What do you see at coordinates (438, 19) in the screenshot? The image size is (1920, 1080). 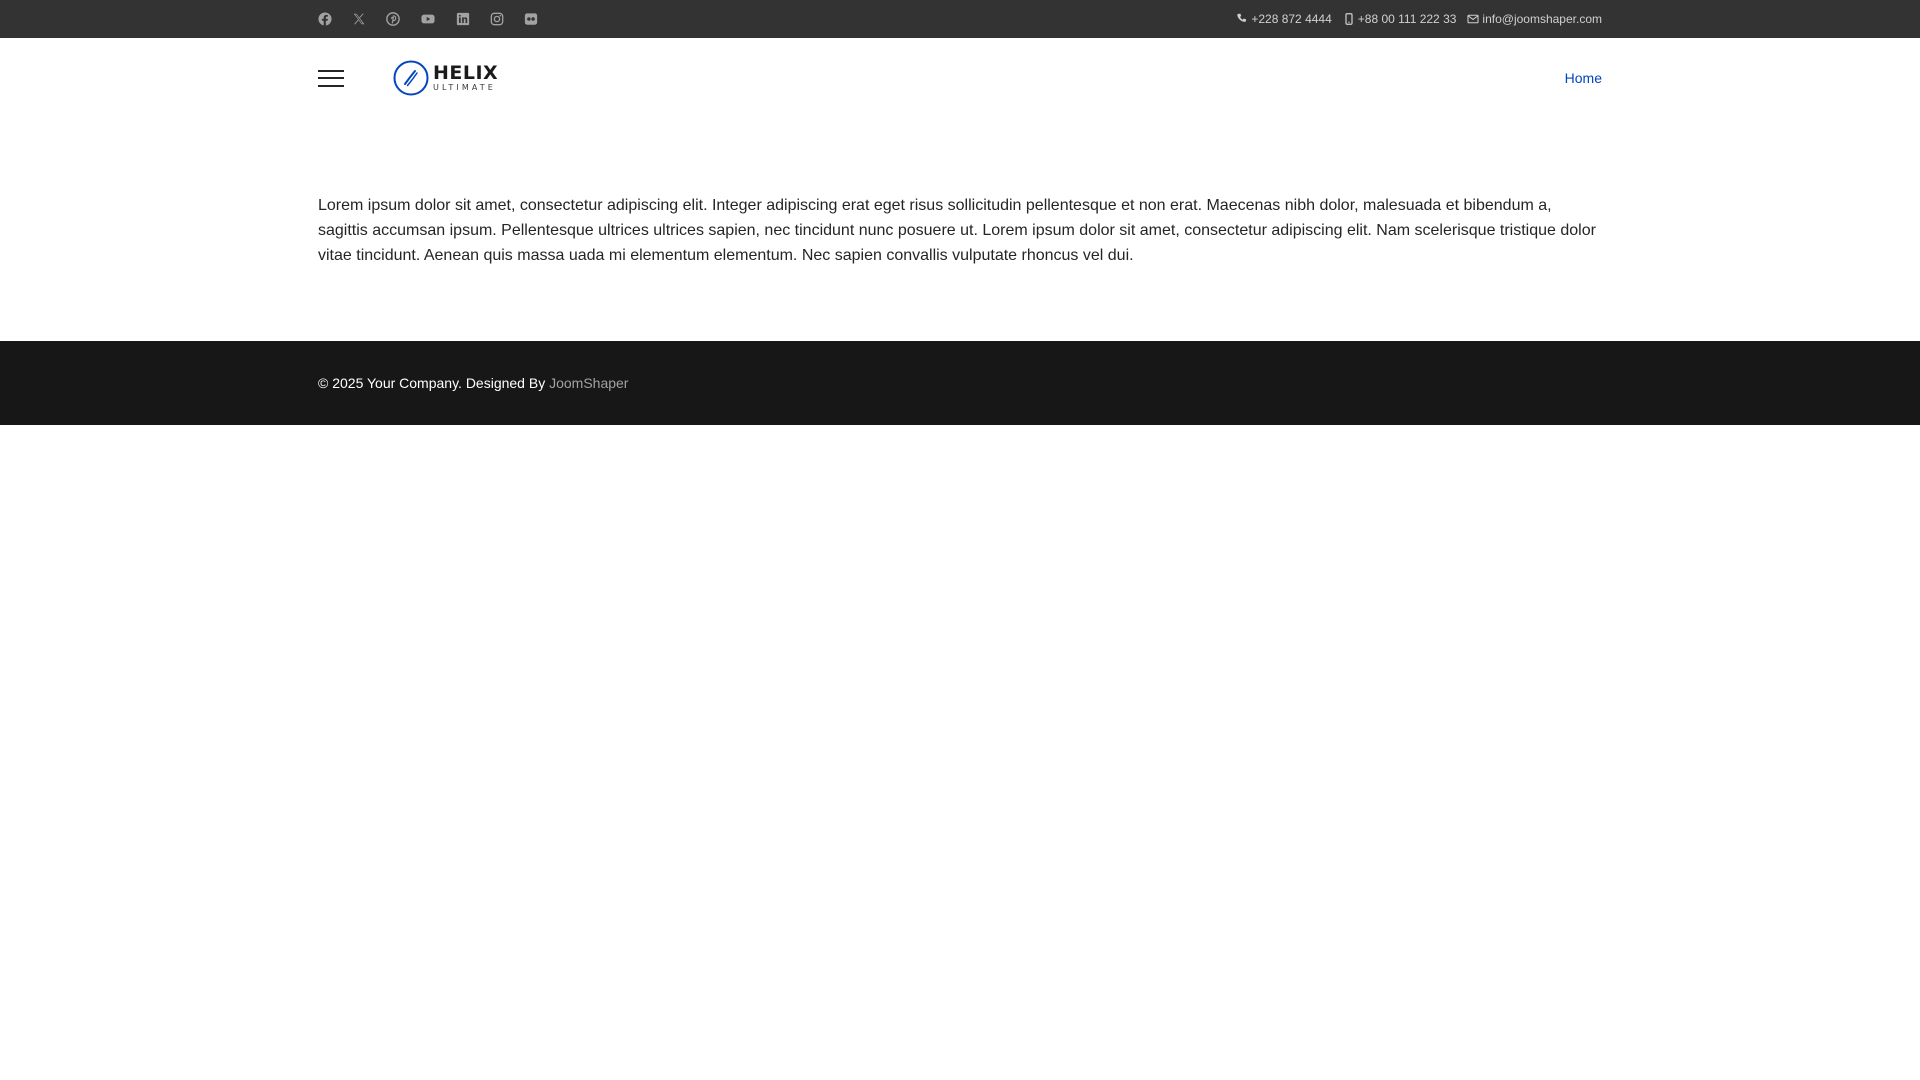 I see `social-icons` at bounding box center [438, 19].